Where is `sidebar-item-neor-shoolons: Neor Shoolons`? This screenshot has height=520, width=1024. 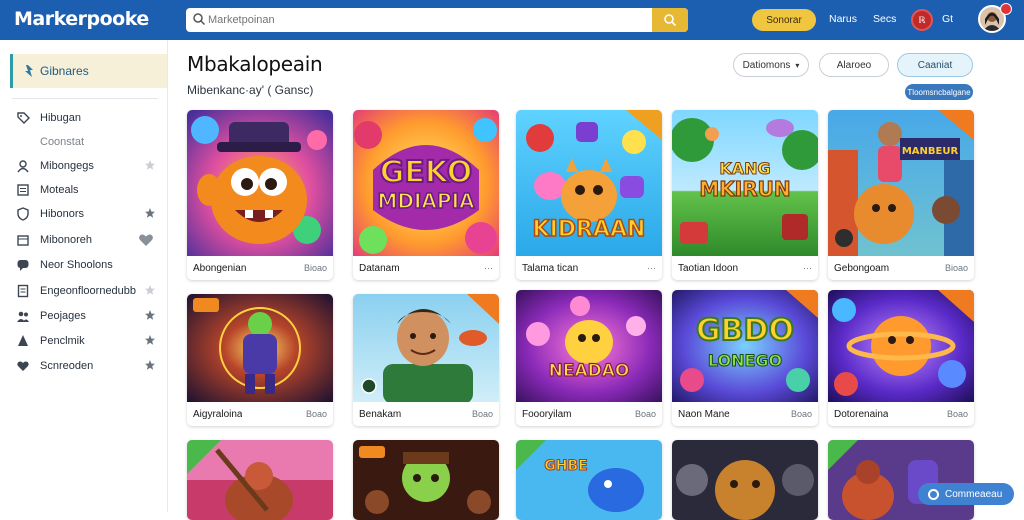
sidebar-item-neor-shoolons: Neor Shoolons is located at coordinates (90, 265).